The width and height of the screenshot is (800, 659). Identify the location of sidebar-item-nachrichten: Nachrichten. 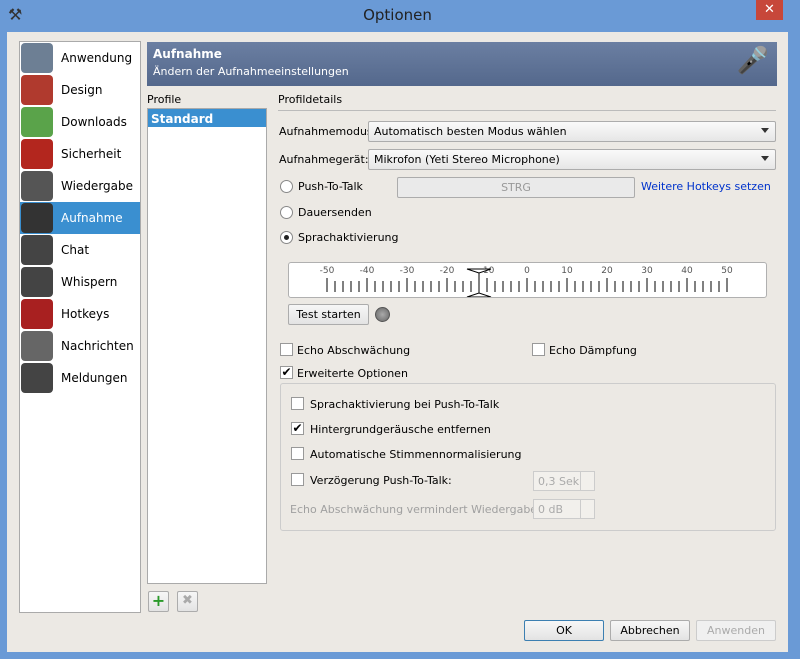
(80, 346).